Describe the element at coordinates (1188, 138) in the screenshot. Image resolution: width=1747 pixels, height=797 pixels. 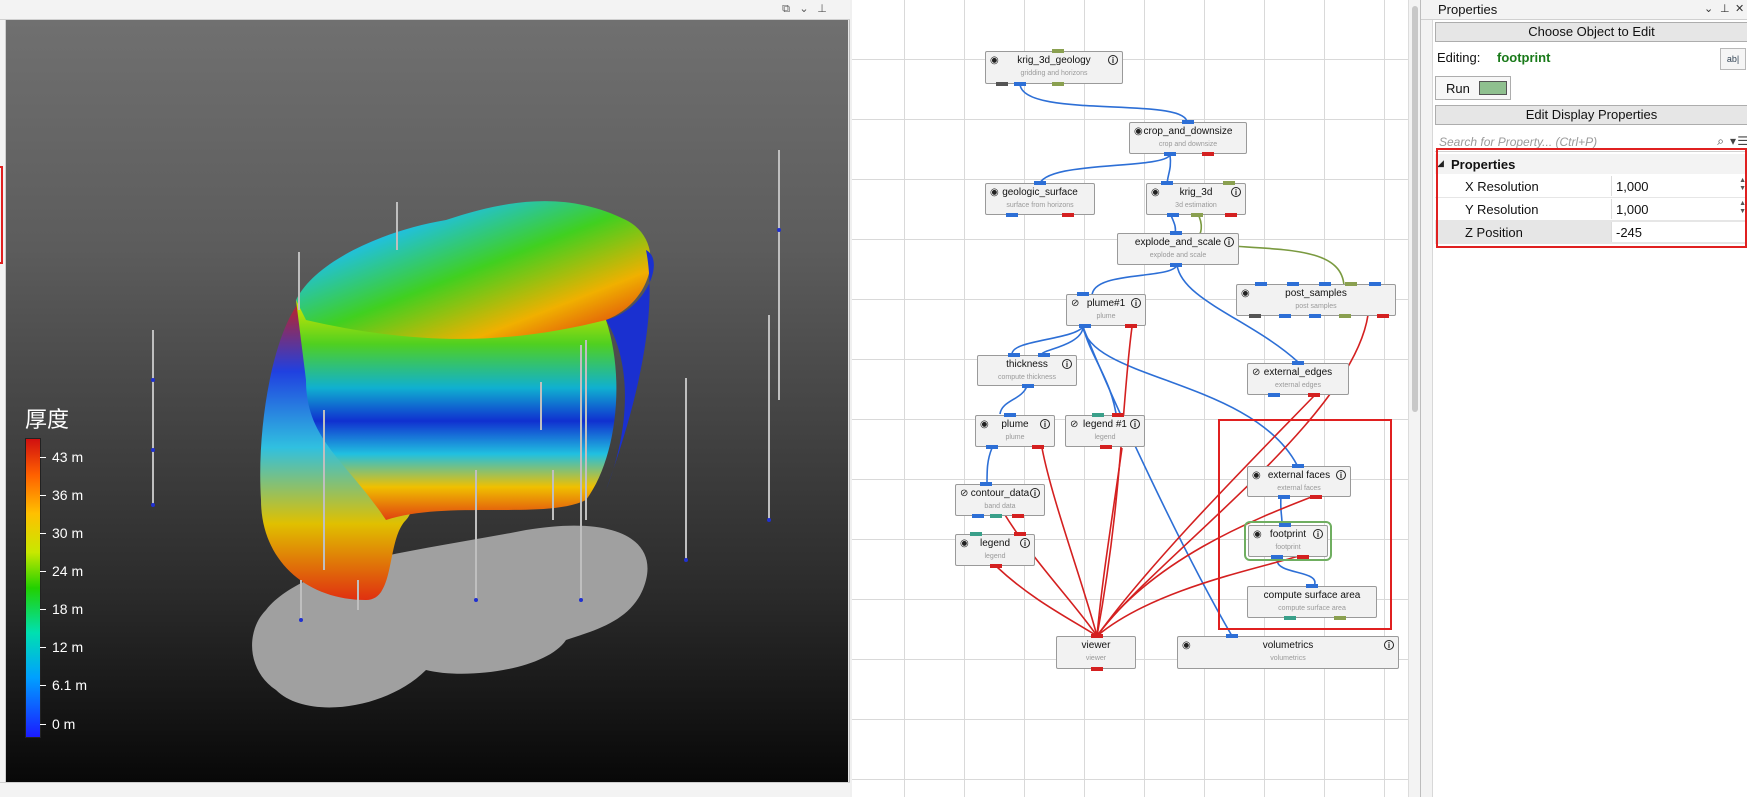
I see `node-crop-and-downsize: ◉ crop_and_downsize crop and downsize` at that location.